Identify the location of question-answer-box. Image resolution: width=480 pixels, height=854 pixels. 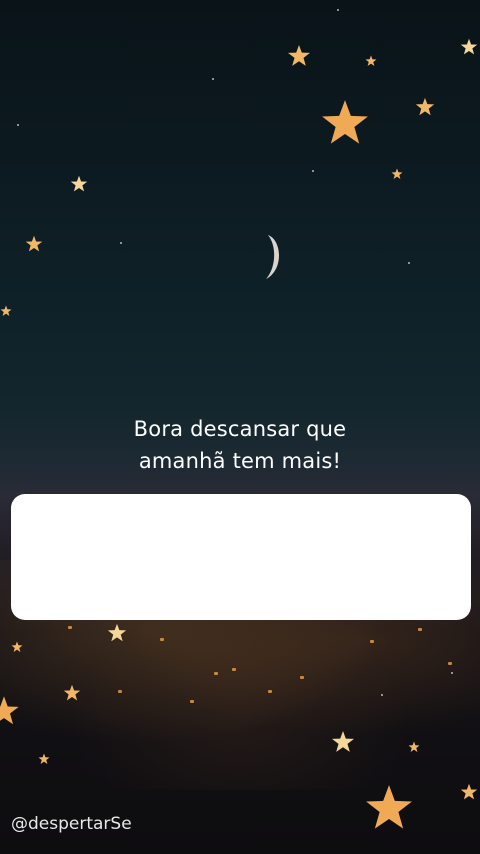
(241, 557).